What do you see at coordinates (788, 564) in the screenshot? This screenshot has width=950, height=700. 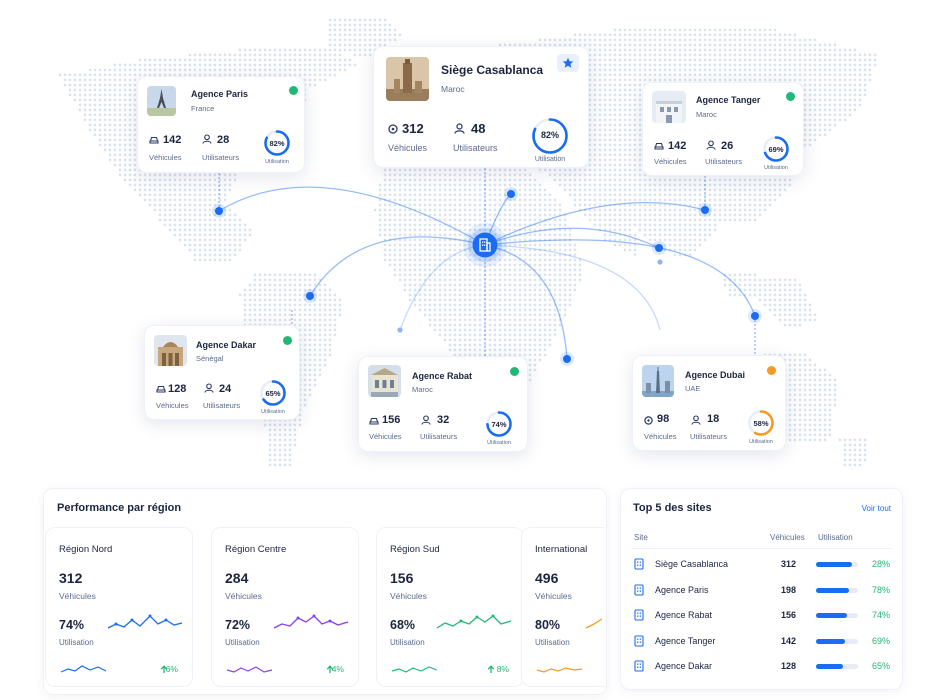 I see `site-vehicles: 312` at bounding box center [788, 564].